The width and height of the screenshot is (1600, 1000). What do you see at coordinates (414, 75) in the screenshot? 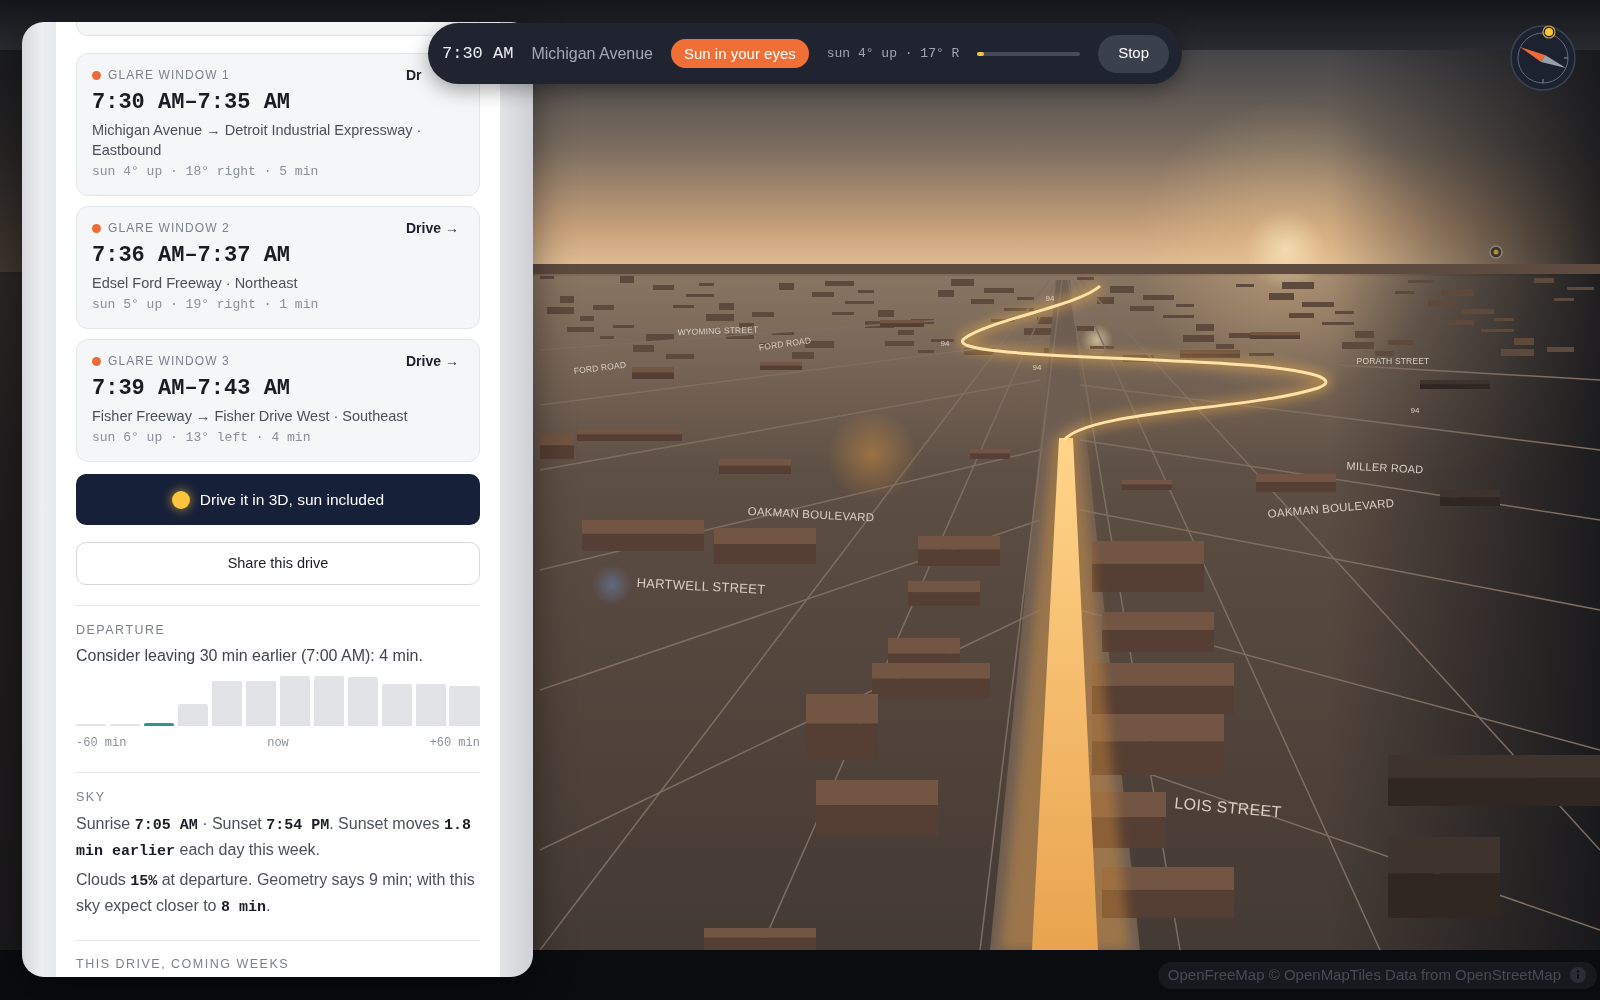
I see `drive-link: Dr` at bounding box center [414, 75].